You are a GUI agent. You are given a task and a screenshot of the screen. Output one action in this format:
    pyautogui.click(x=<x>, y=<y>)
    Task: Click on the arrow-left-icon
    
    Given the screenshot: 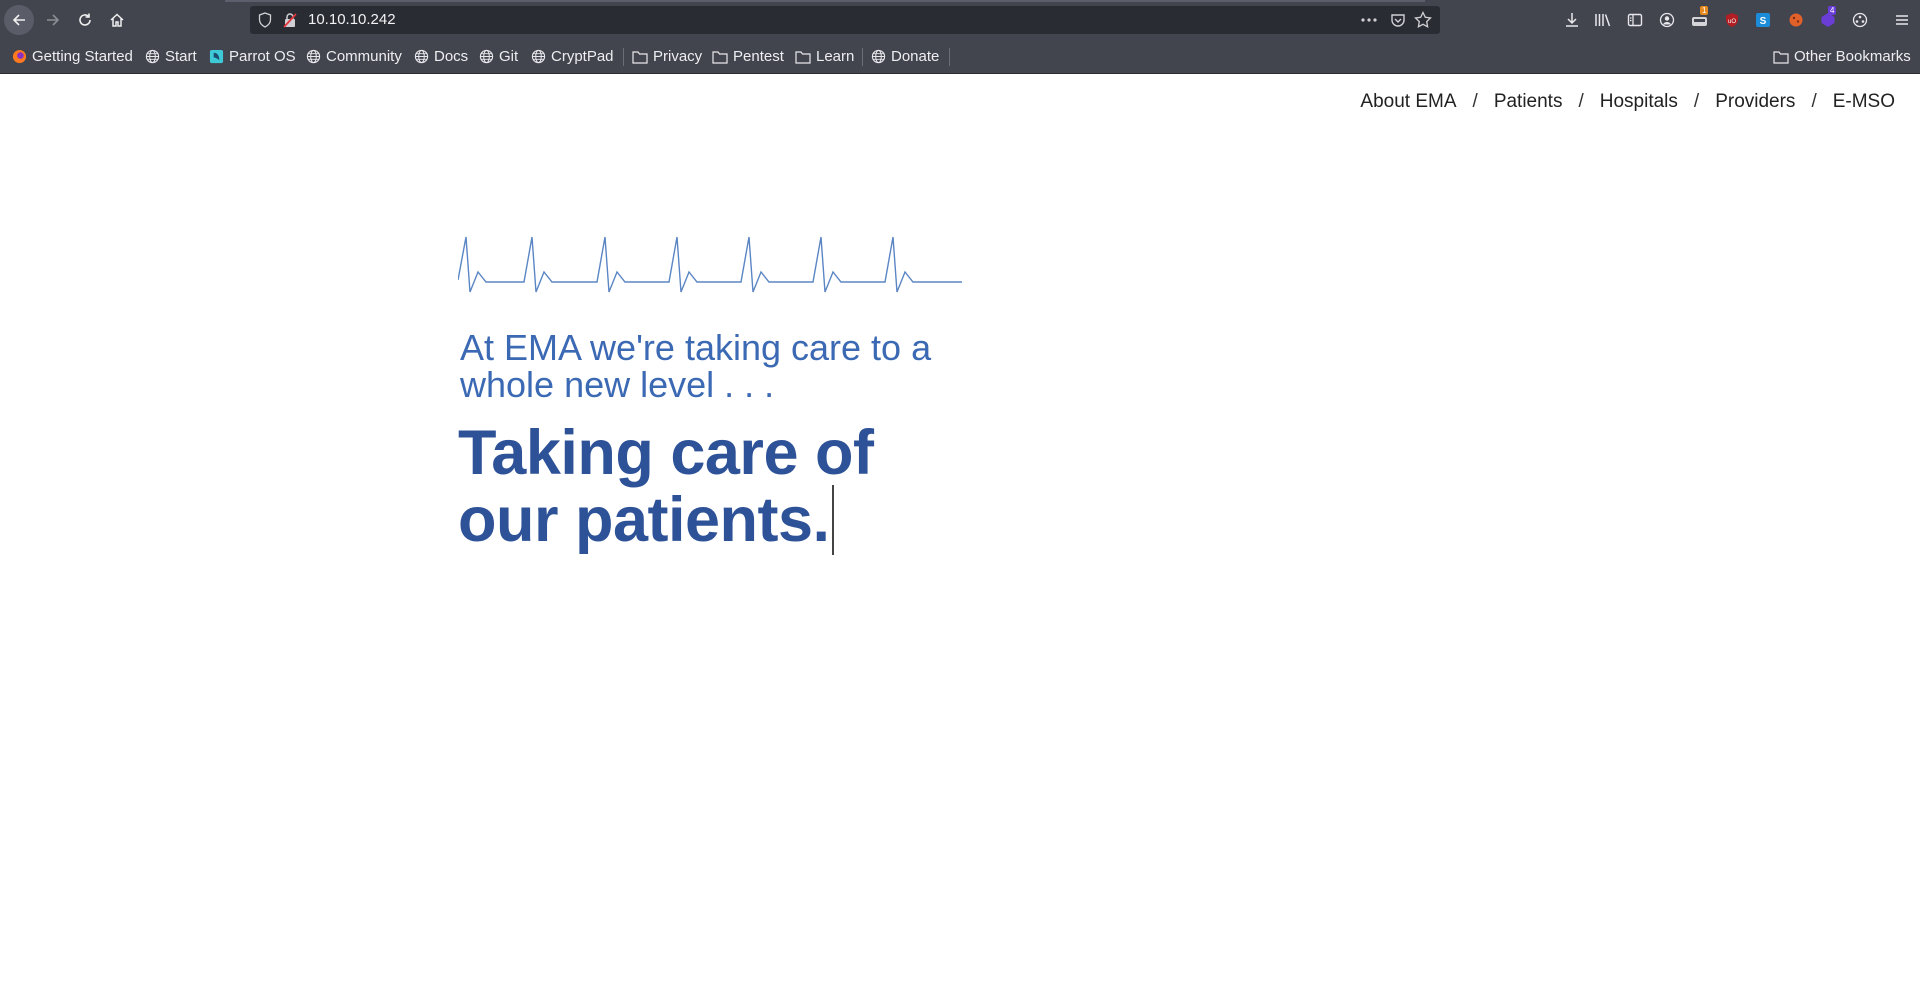 What is the action you would take?
    pyautogui.click(x=19, y=20)
    